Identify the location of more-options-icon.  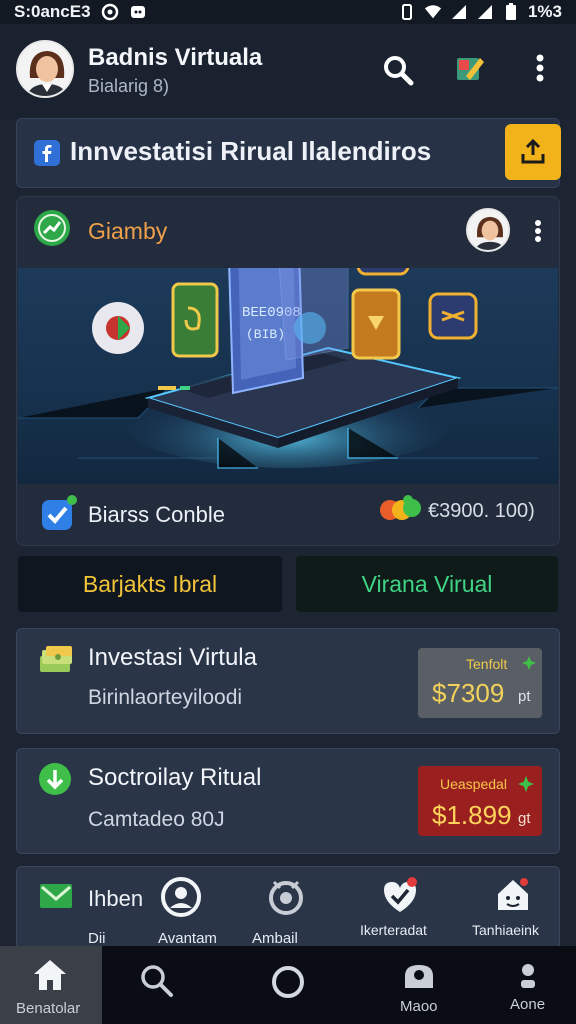
(540, 68).